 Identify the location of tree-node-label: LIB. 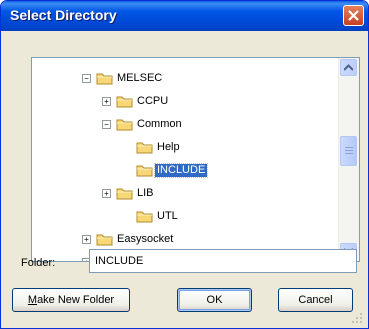
(145, 193).